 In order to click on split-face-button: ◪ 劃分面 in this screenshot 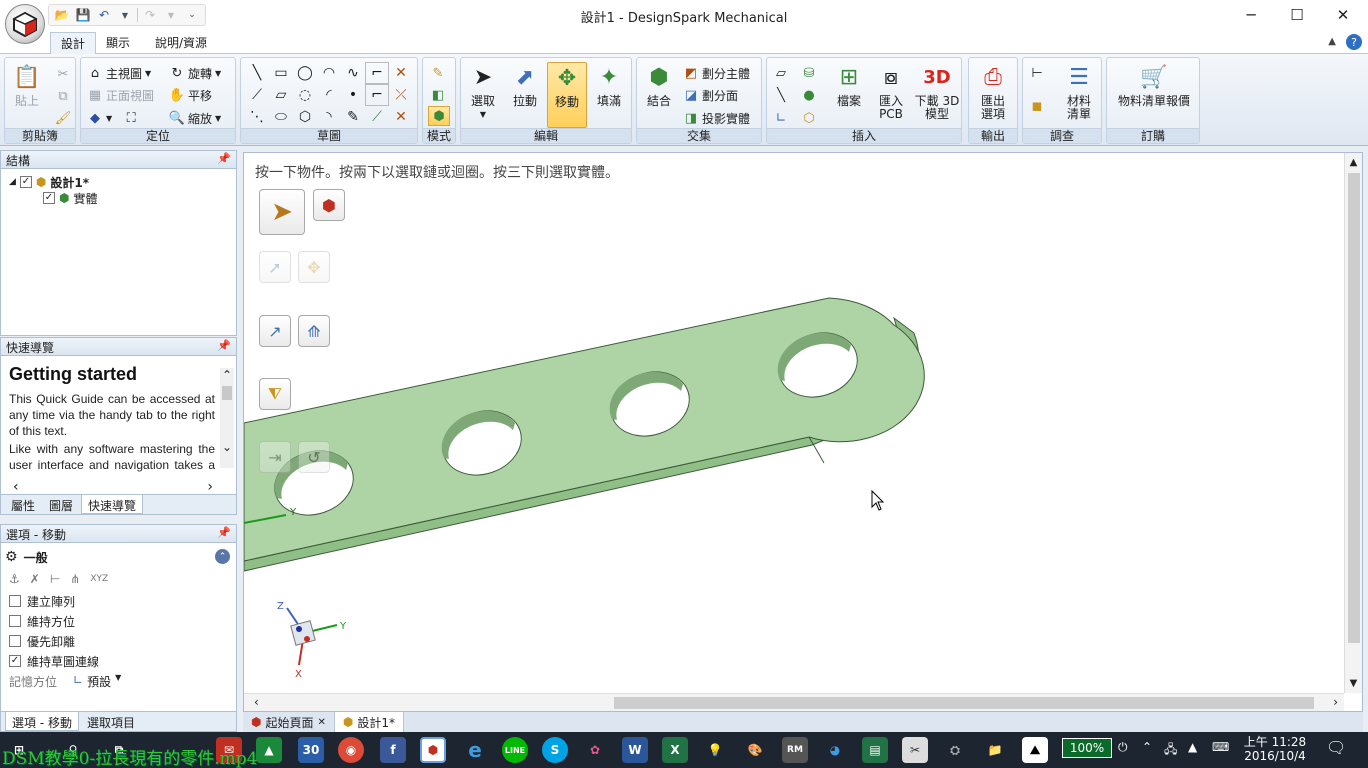, I will do `click(710, 95)`.